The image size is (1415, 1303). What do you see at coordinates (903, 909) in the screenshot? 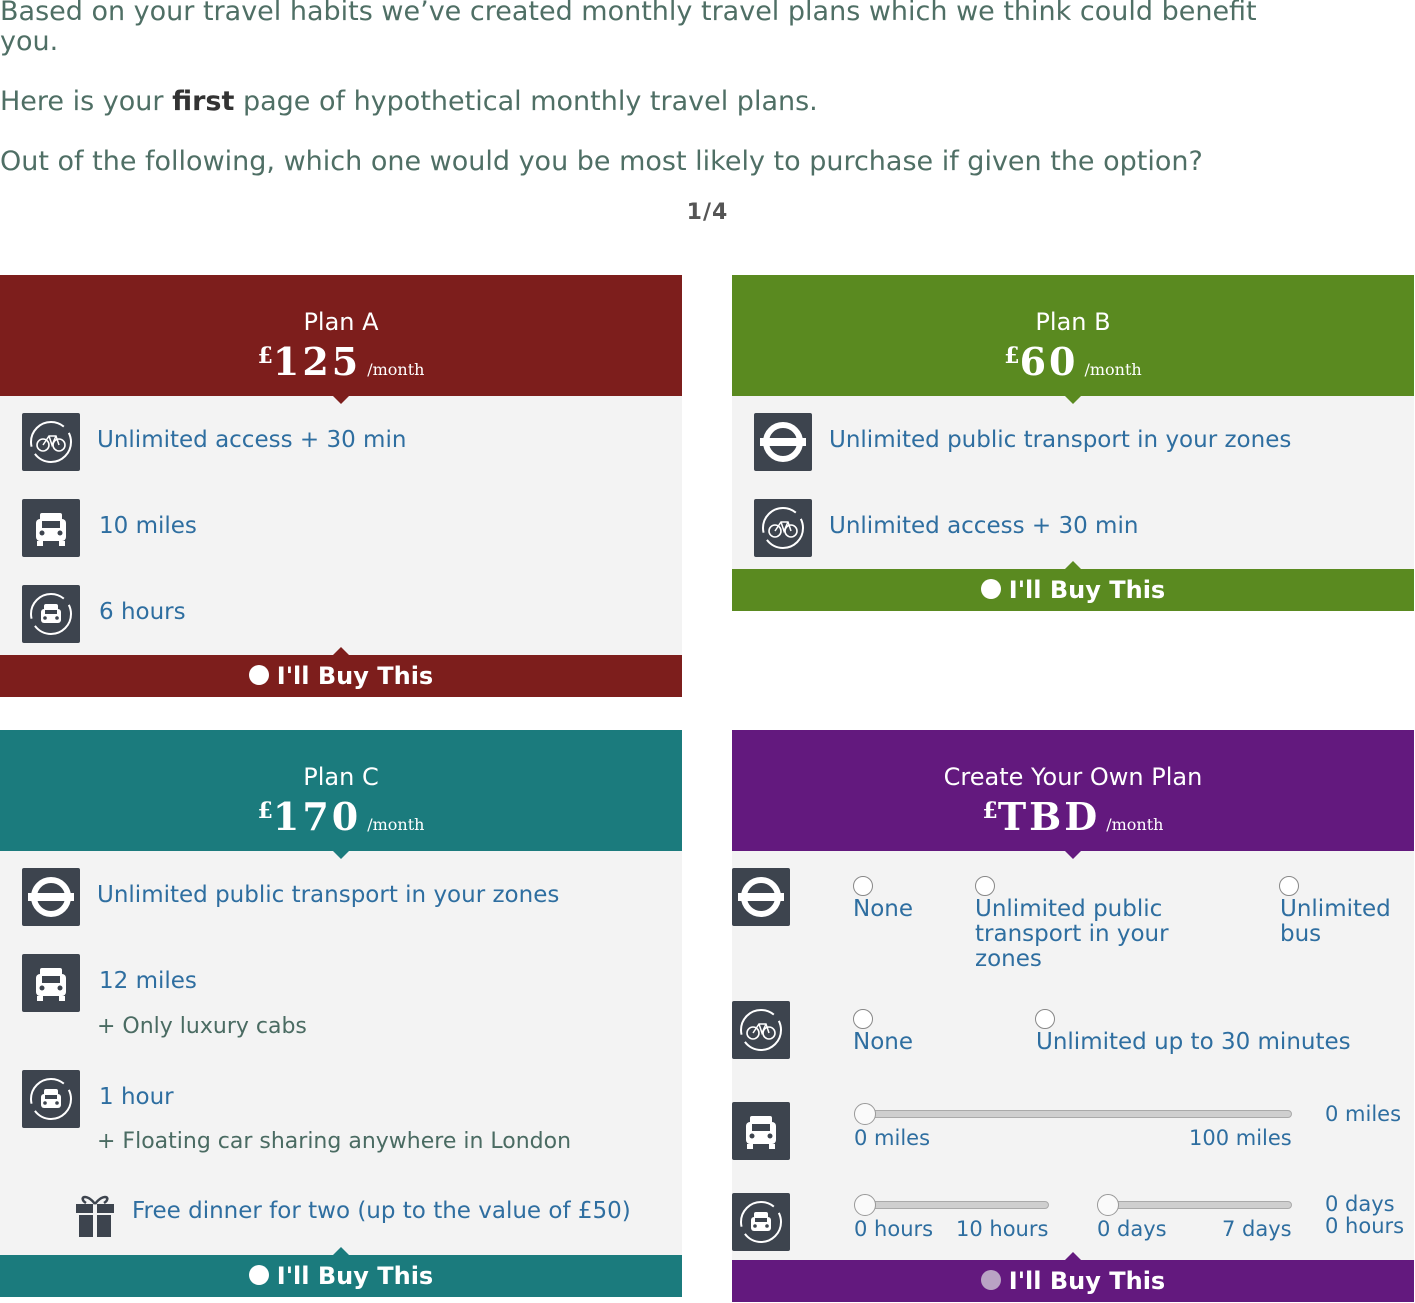
I see `transport-none-label: None` at bounding box center [903, 909].